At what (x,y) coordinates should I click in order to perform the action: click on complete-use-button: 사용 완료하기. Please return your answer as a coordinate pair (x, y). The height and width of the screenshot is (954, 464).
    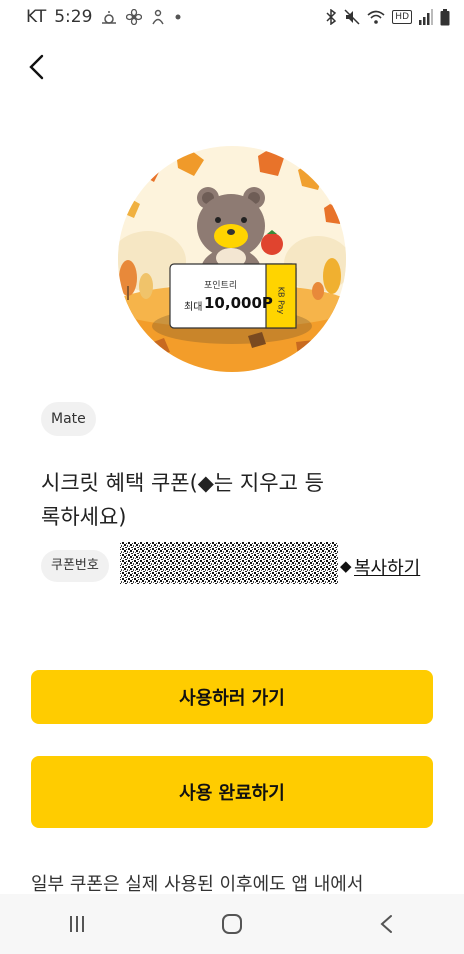
    Looking at the image, I should click on (232, 792).